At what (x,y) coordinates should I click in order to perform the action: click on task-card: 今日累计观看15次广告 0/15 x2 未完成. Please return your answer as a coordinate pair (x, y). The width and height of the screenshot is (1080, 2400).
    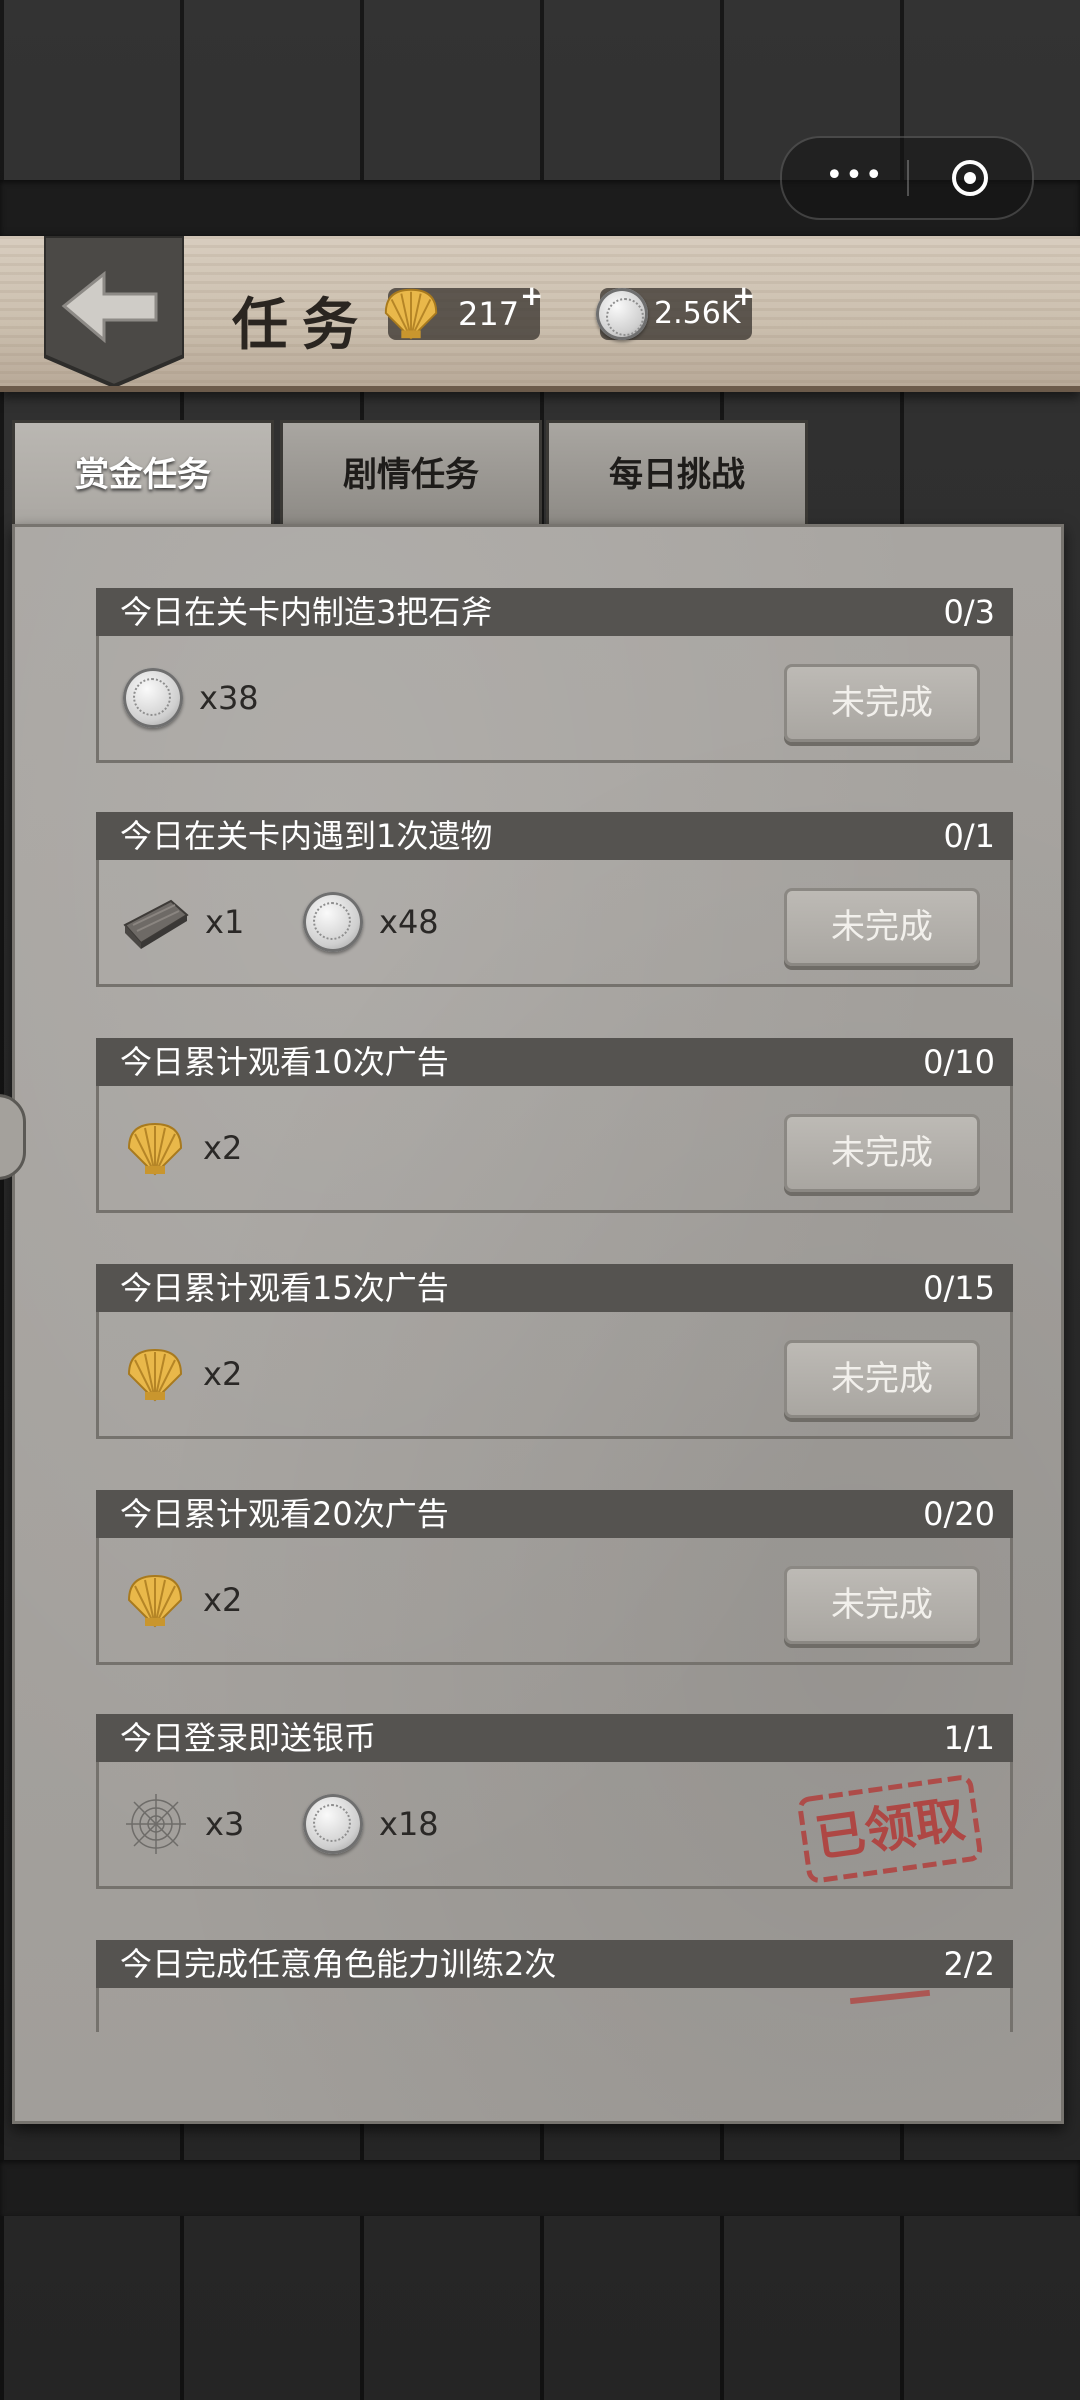
    Looking at the image, I should click on (554, 1351).